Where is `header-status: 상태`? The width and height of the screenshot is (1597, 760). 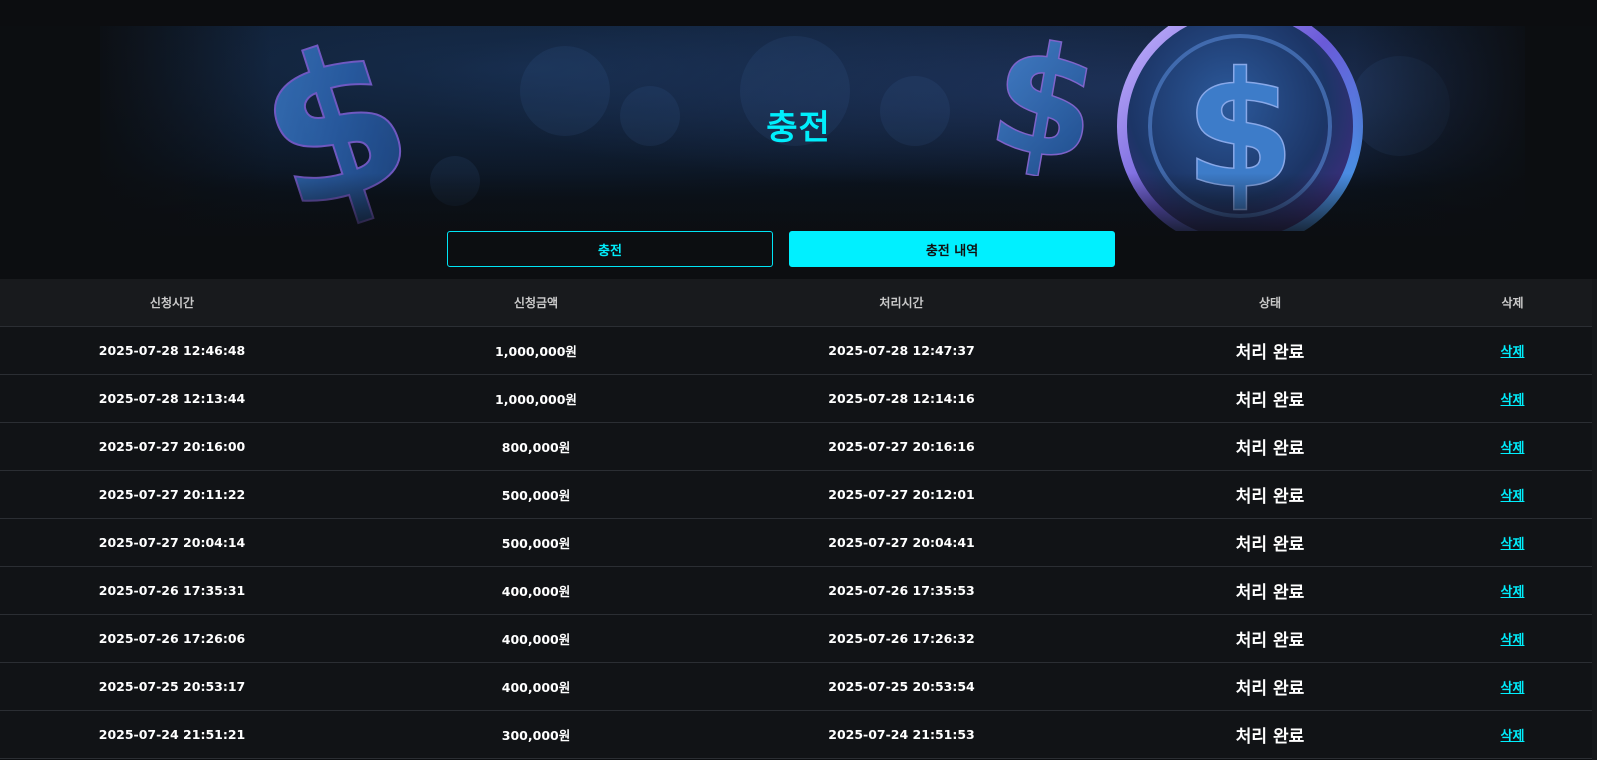 header-status: 상태 is located at coordinates (1270, 303).